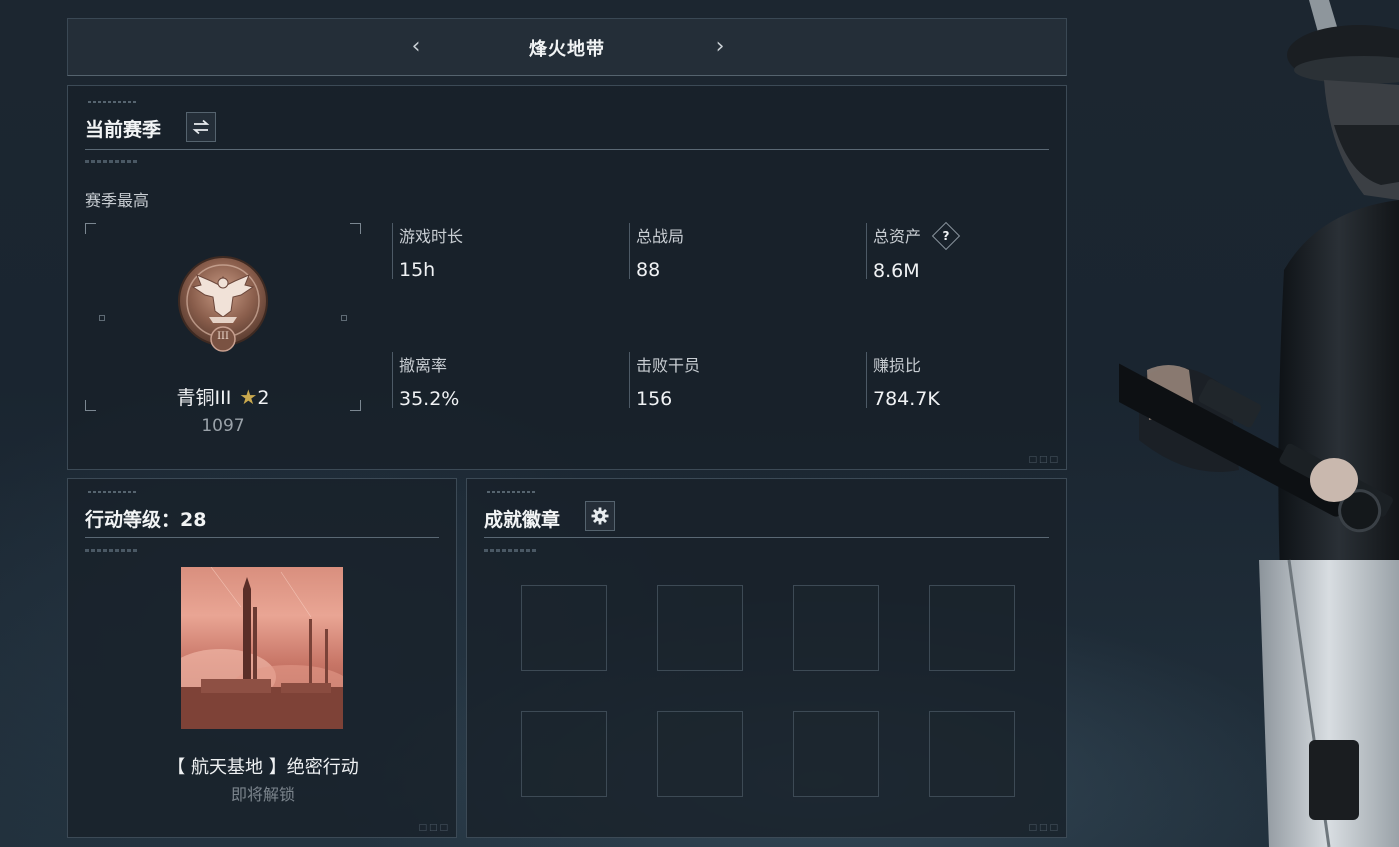 The width and height of the screenshot is (1399, 847). Describe the element at coordinates (903, 381) in the screenshot. I see `stat-profit-loss-ratio: 赚损比 784.7K` at that location.